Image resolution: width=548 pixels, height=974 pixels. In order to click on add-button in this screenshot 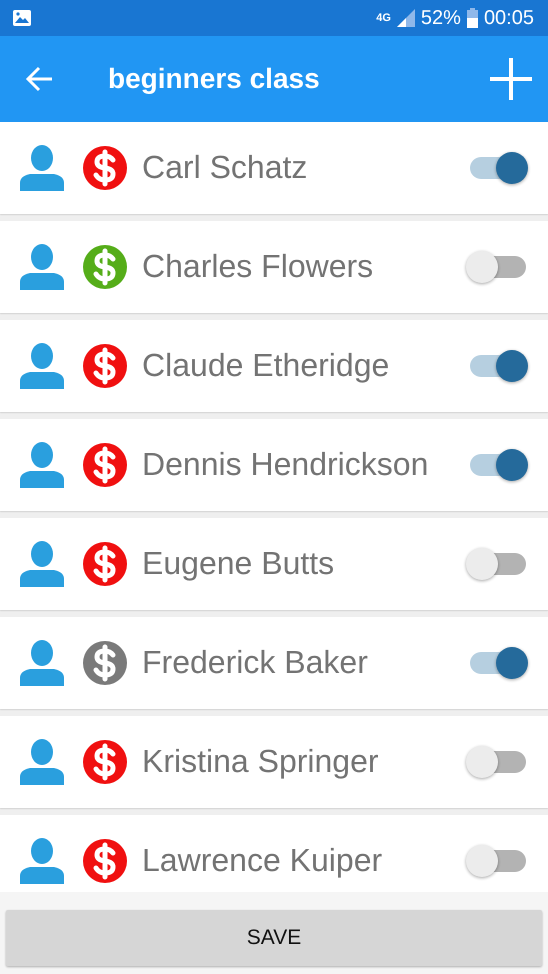, I will do `click(511, 79)`.